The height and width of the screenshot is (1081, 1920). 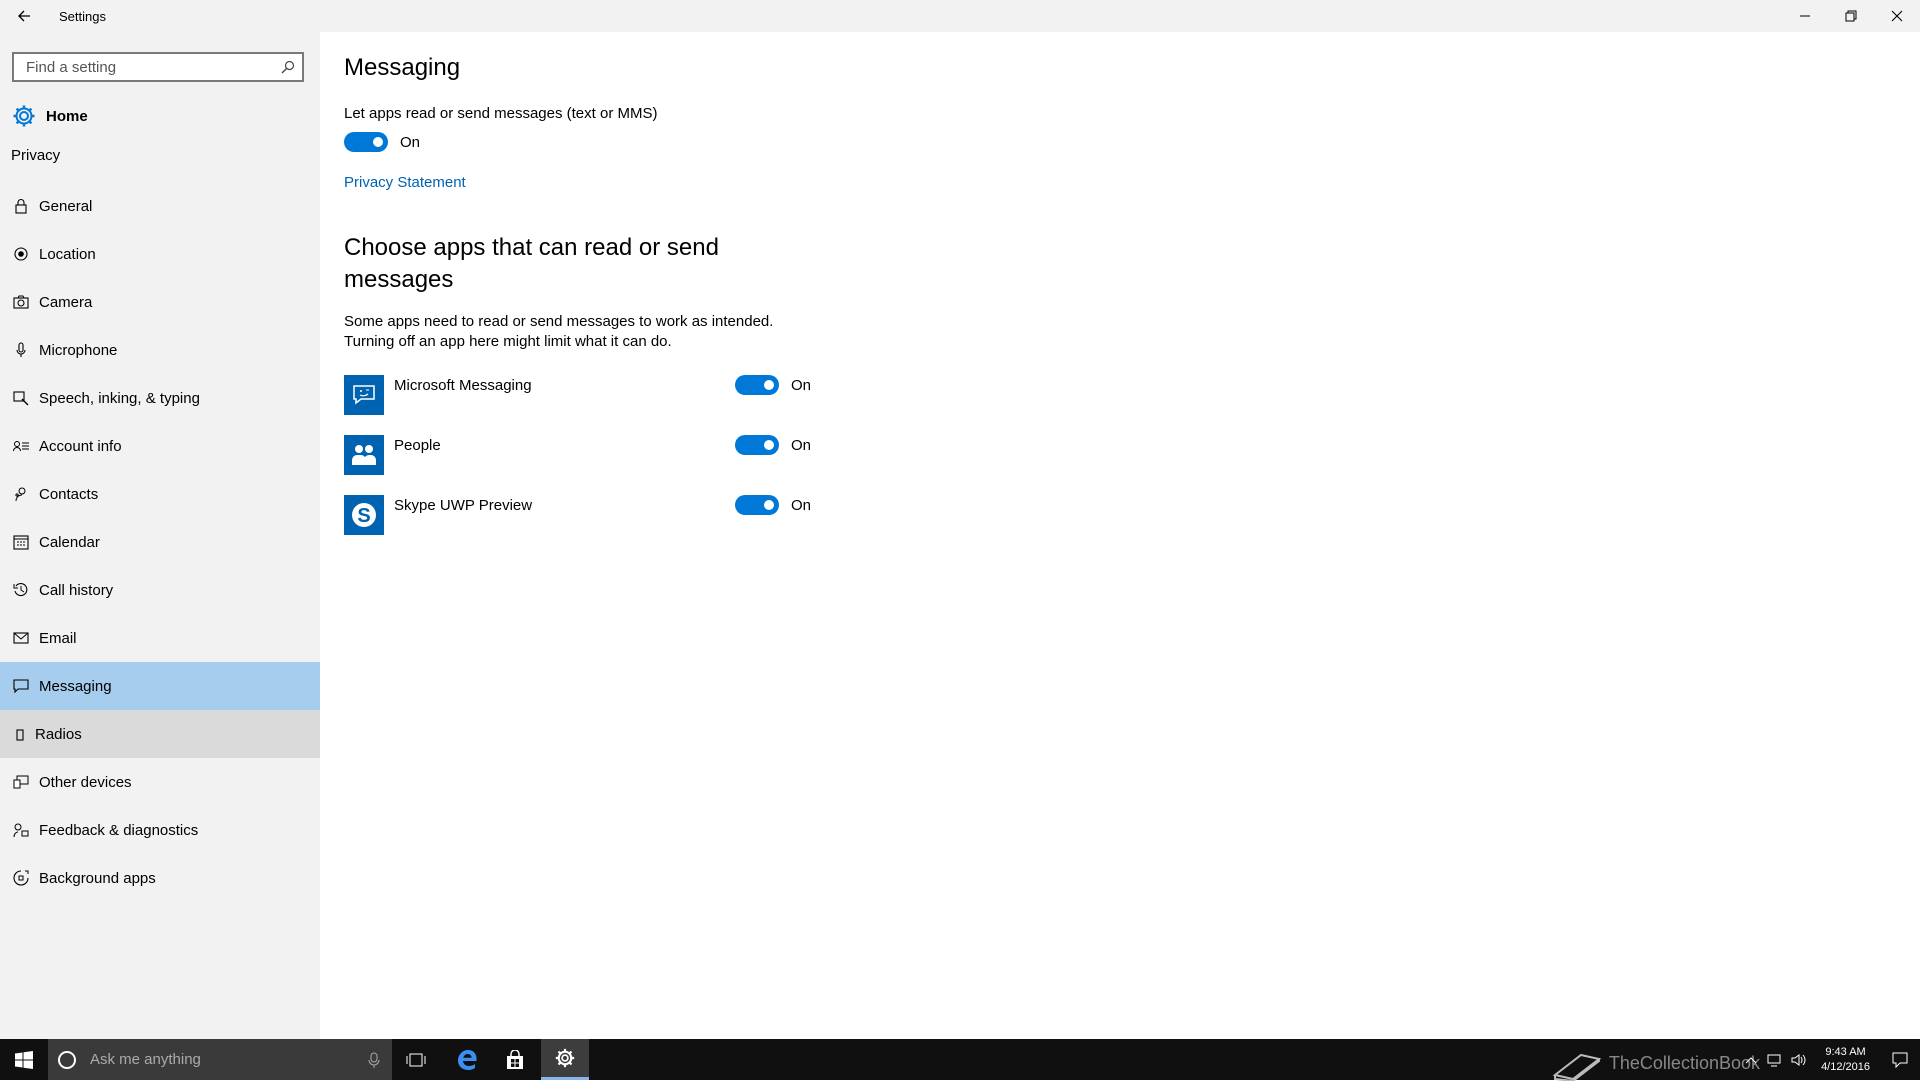 What do you see at coordinates (21, 446) in the screenshot?
I see `account-info-icon` at bounding box center [21, 446].